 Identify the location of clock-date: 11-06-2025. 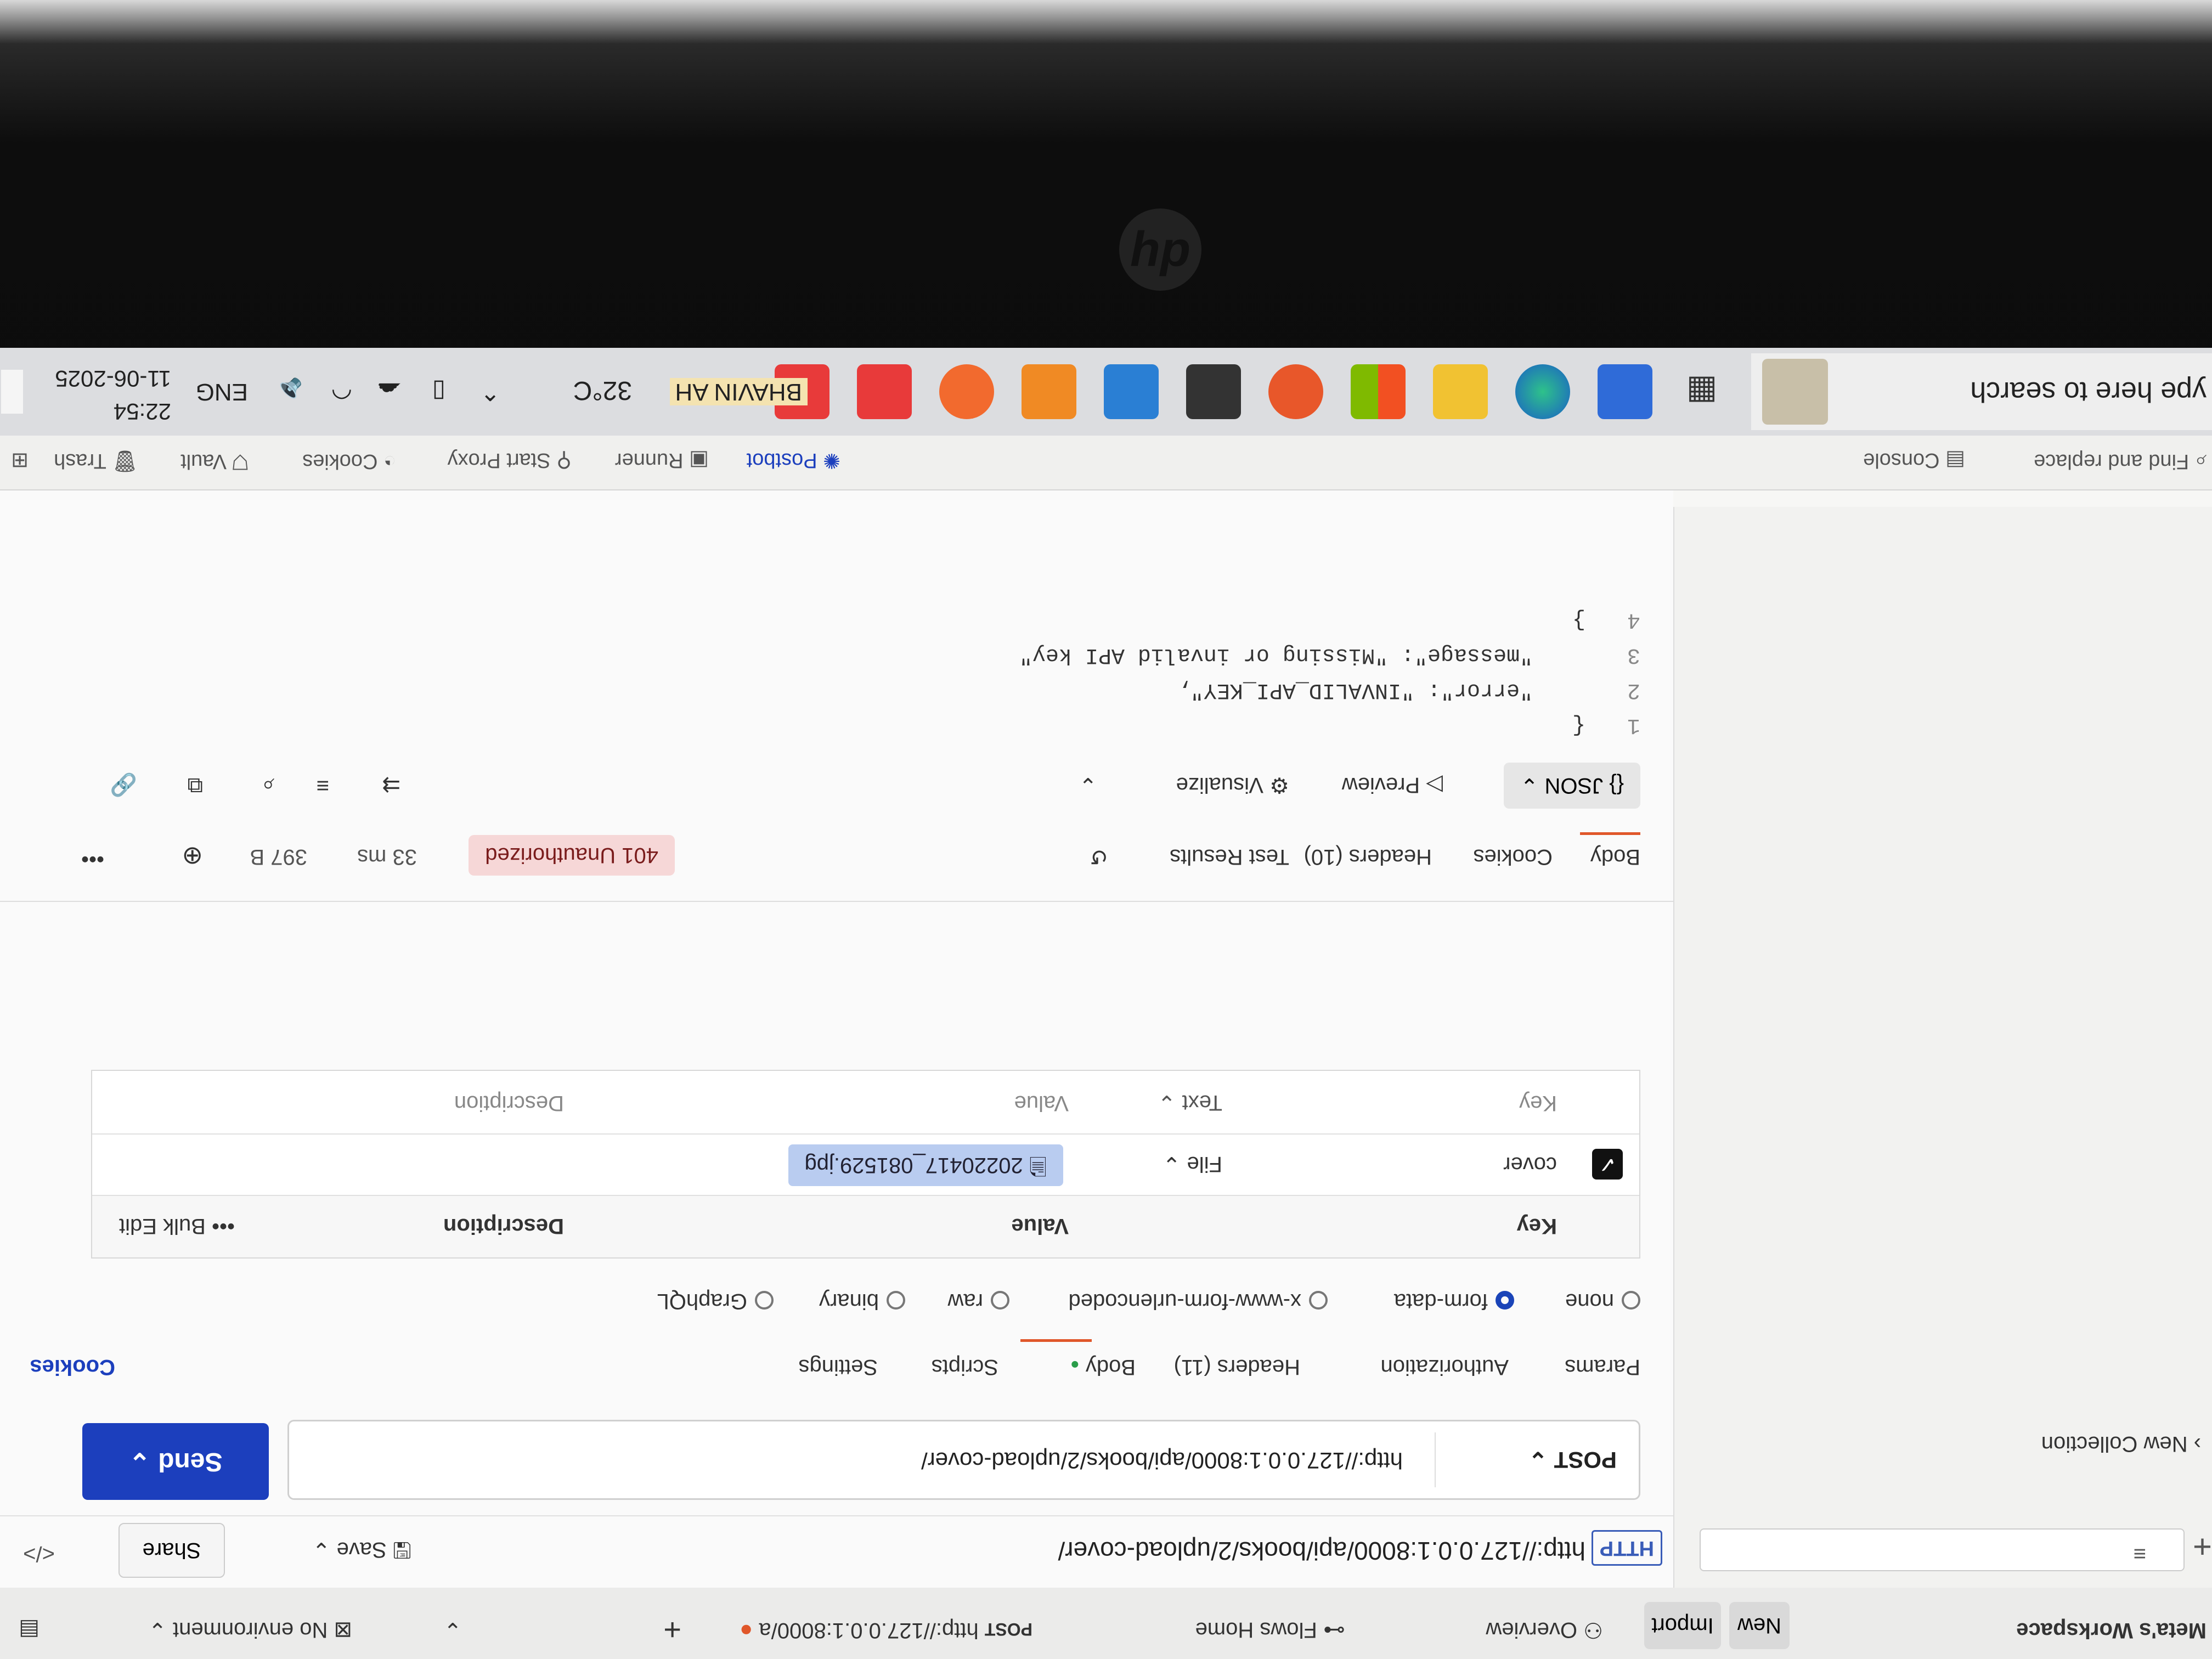
(113, 379).